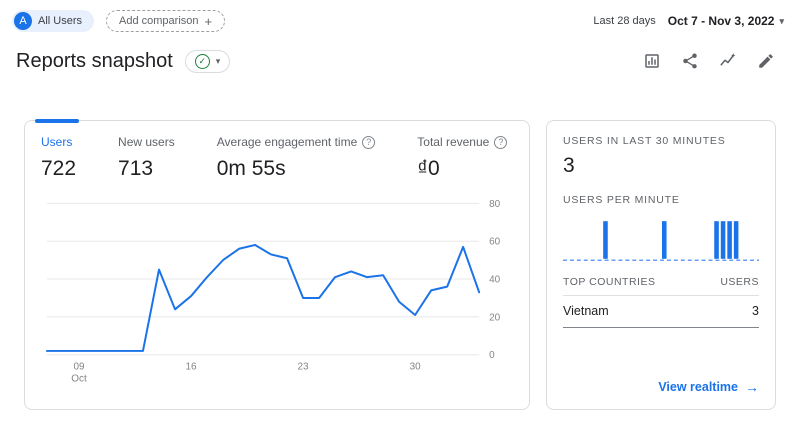 The height and width of the screenshot is (422, 800). What do you see at coordinates (159, 21) in the screenshot?
I see `add-comparison-label: Add comparison` at bounding box center [159, 21].